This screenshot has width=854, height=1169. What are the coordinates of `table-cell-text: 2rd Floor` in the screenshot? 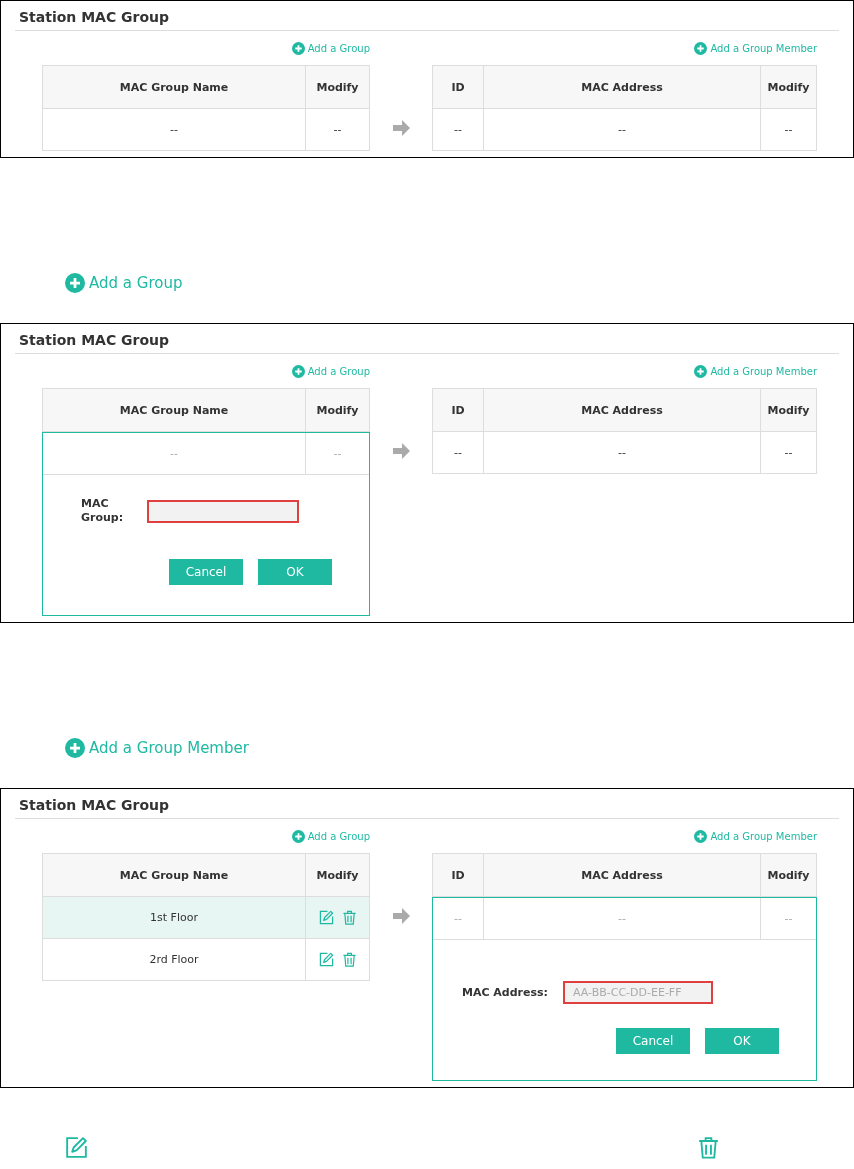 It's located at (174, 960).